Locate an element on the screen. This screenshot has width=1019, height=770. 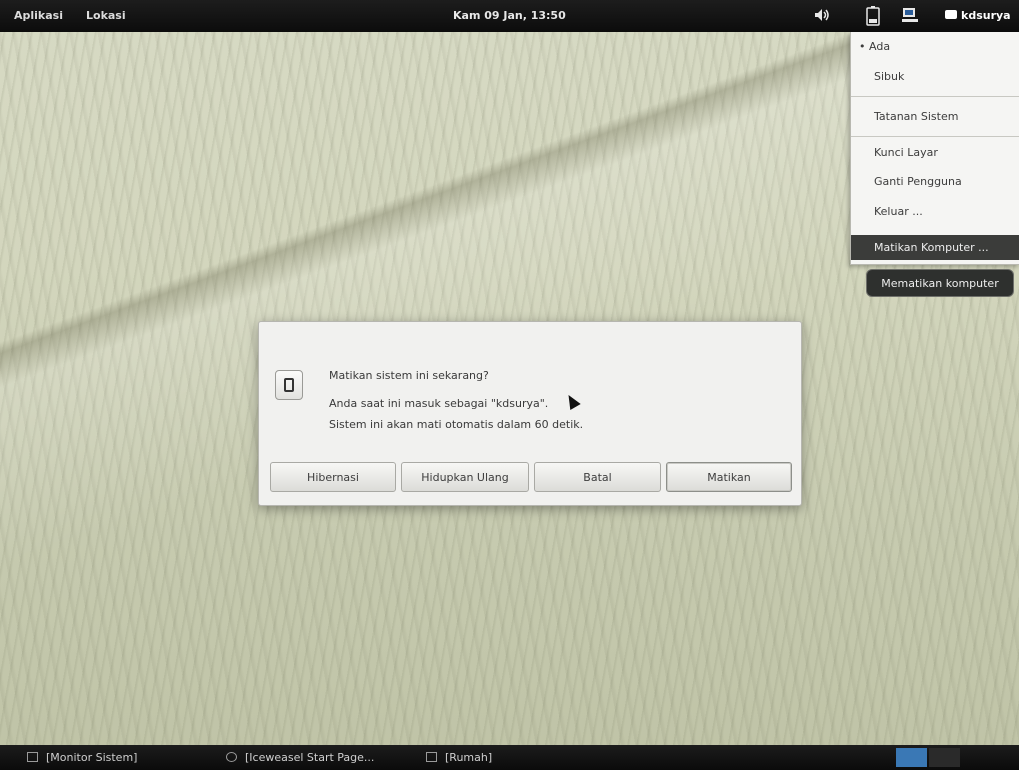
status-available-item: • Ada is located at coordinates (874, 46).